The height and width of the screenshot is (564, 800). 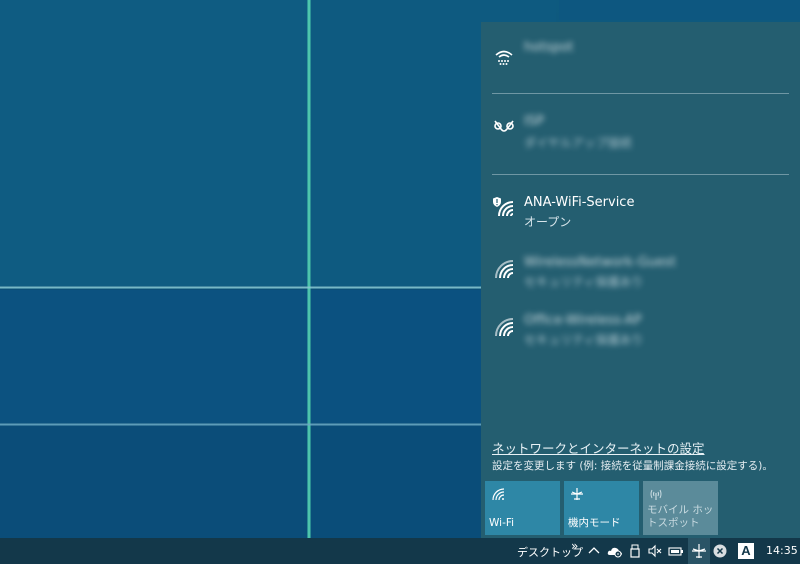 I want to click on network-item-ana-wifi-service: ANA-WiFi-Service オープン, so click(x=640, y=213).